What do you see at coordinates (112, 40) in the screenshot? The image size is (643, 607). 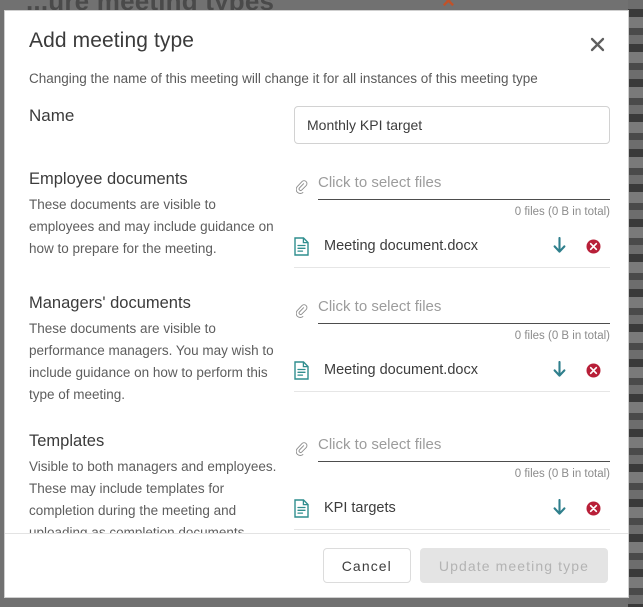 I see `dialog-title: Add meeting type` at bounding box center [112, 40].